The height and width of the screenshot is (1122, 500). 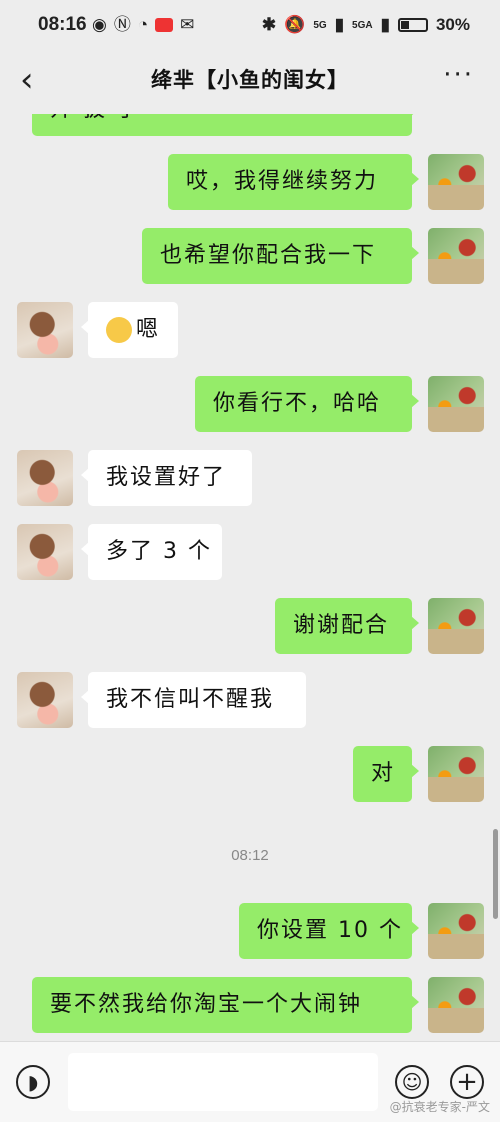 I want to click on message-text: 多了 3 个, so click(x=159, y=551).